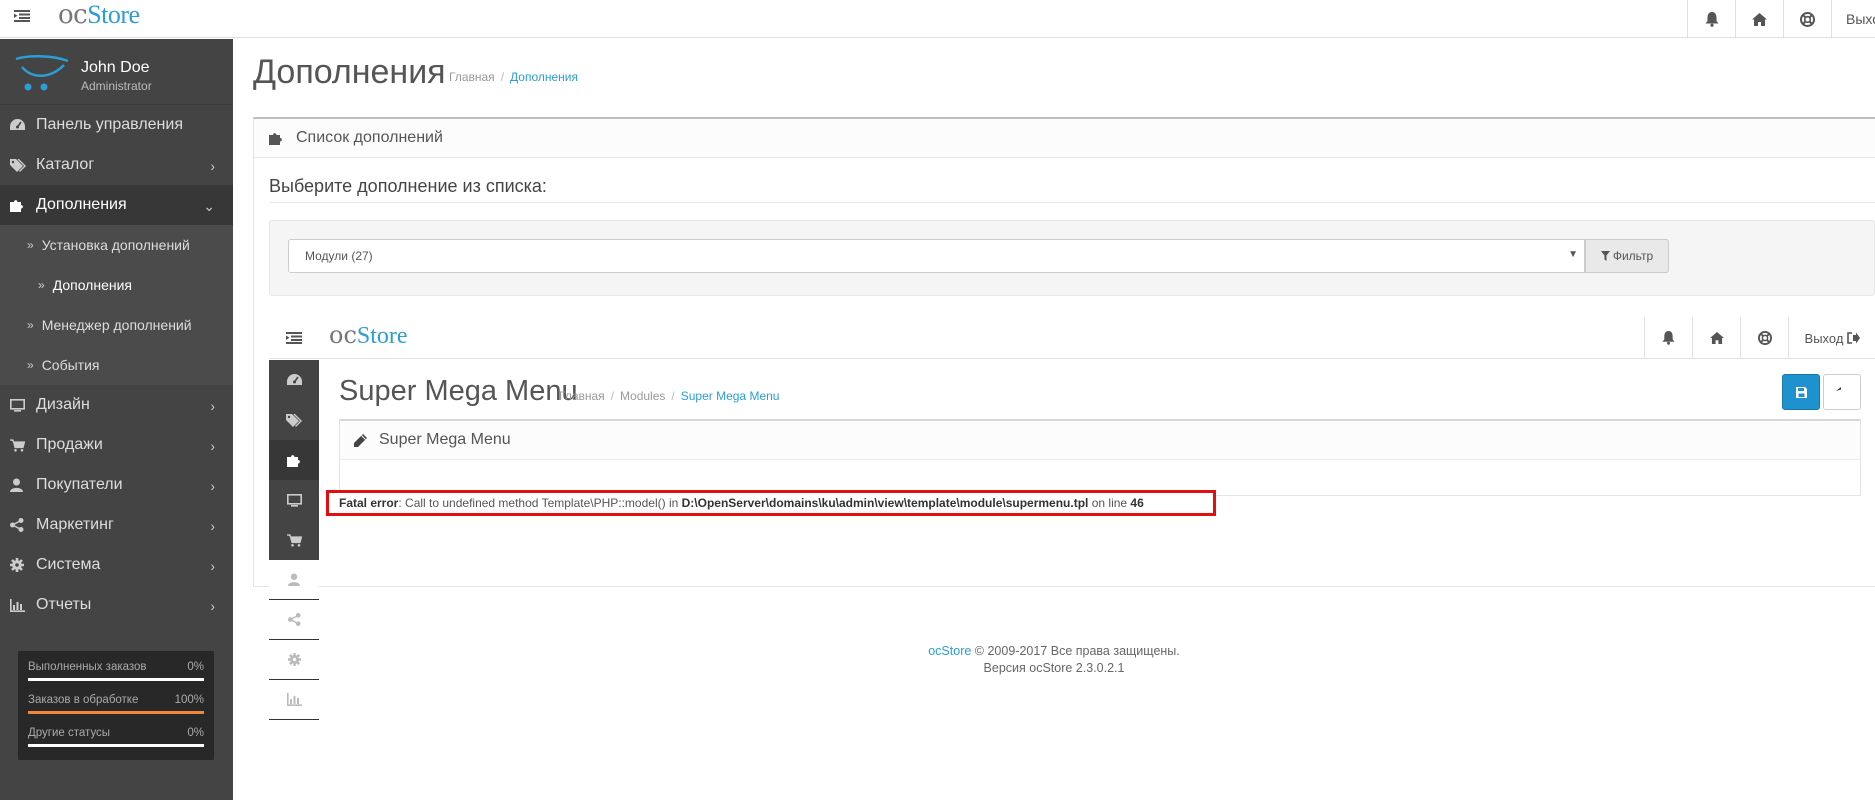 This screenshot has height=800, width=1875. I want to click on funnel-icon, so click(1605, 256).